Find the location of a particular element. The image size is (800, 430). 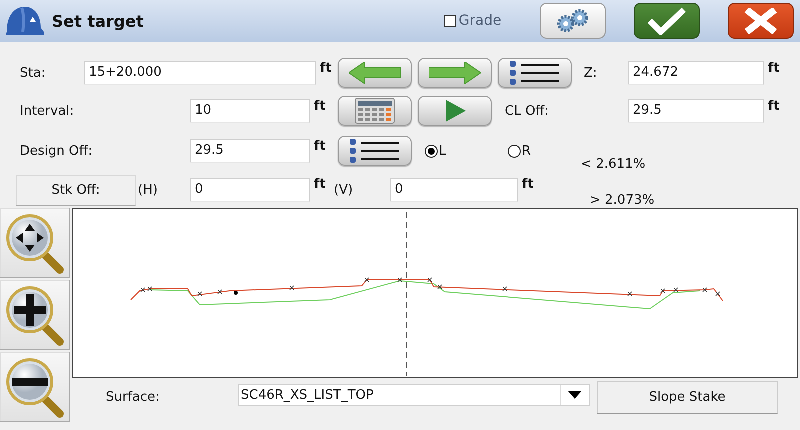

zoom-out-button is located at coordinates (35, 387).